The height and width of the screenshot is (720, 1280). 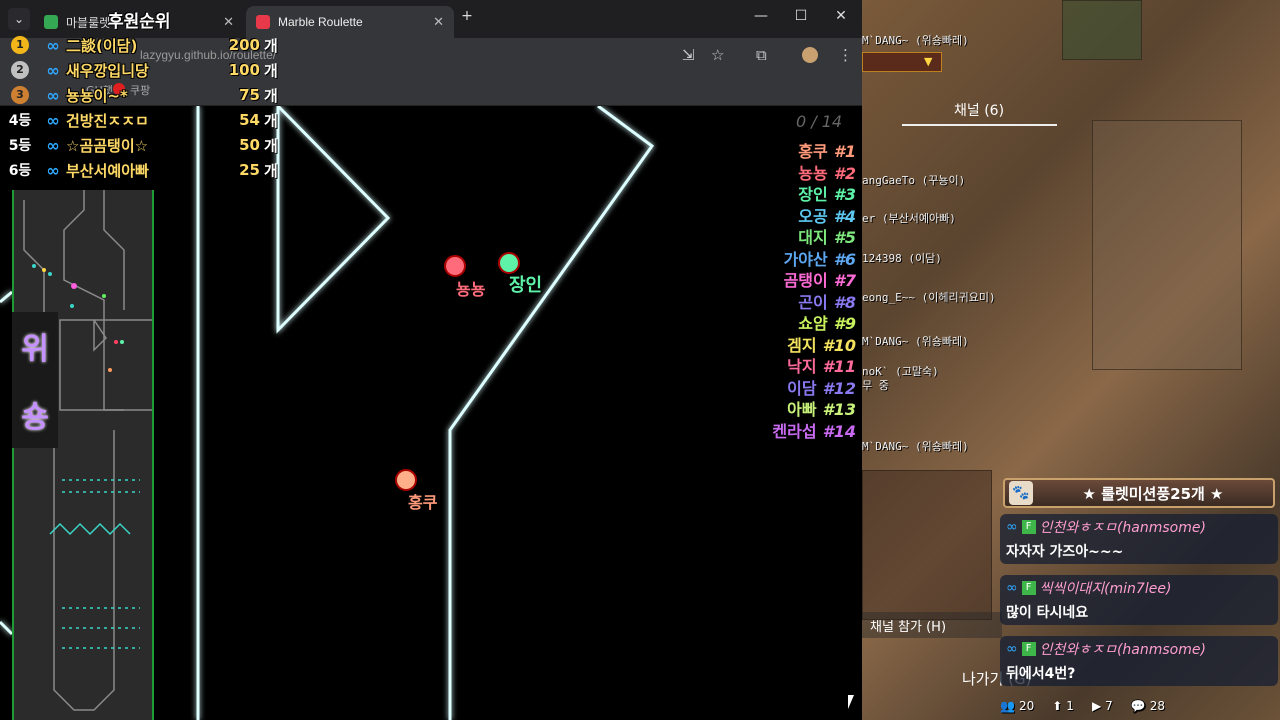 What do you see at coordinates (102, 45) in the screenshot?
I see `donor-name: 二談(이담)` at bounding box center [102, 45].